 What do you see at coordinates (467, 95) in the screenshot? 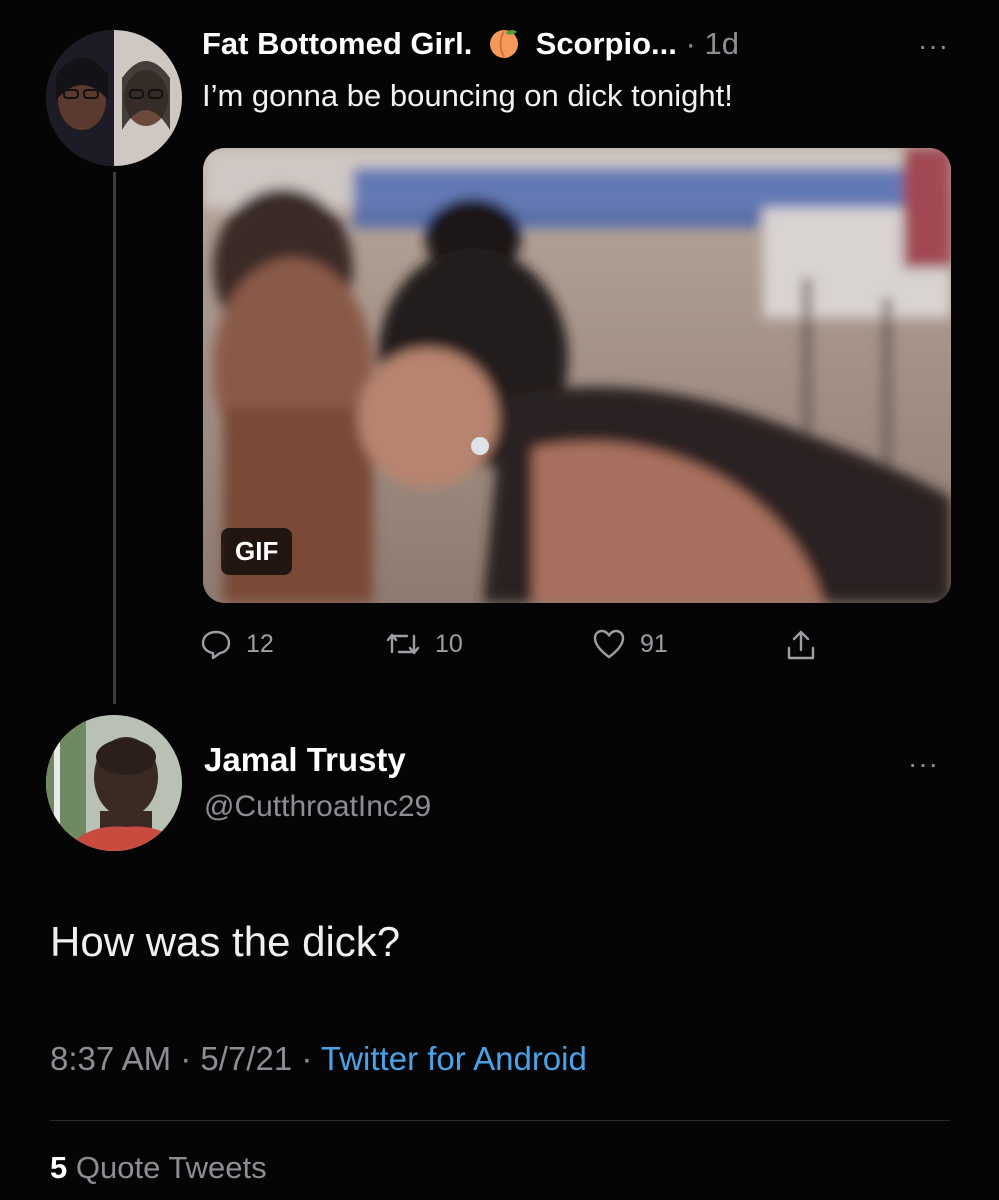
I see `tweet-text: I’m gonna be bouncing on dick tonight!` at bounding box center [467, 95].